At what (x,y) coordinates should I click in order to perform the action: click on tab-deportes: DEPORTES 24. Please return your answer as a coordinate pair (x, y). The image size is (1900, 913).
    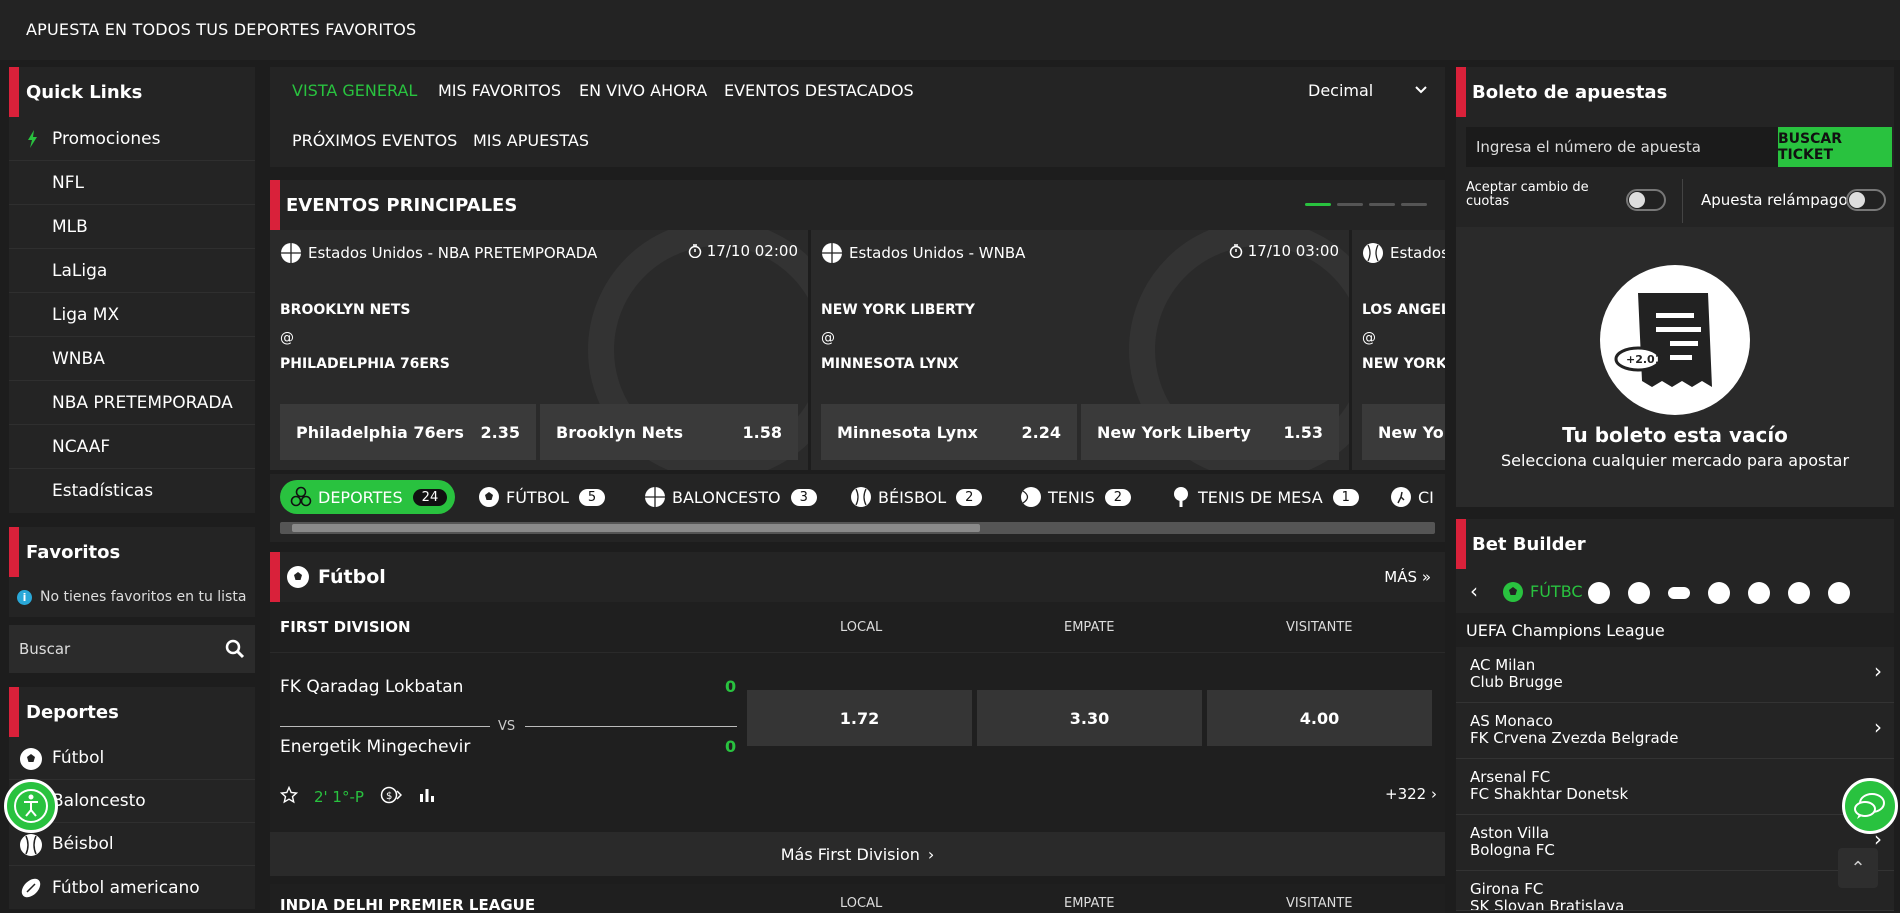
    Looking at the image, I should click on (368, 497).